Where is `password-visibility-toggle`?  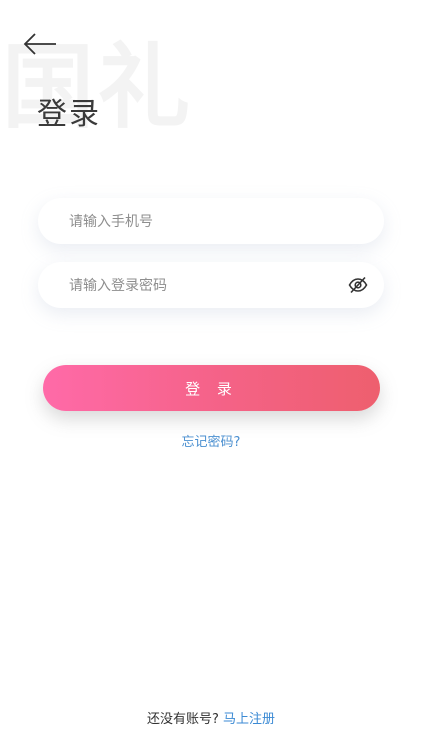 password-visibility-toggle is located at coordinates (358, 285).